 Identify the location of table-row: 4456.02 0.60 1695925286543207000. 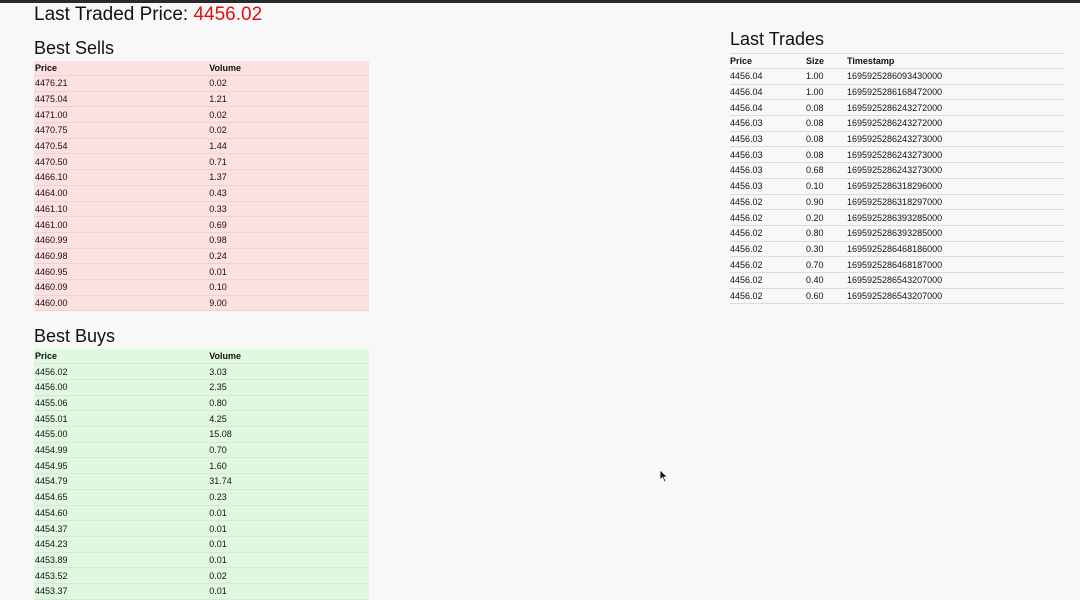
(897, 296).